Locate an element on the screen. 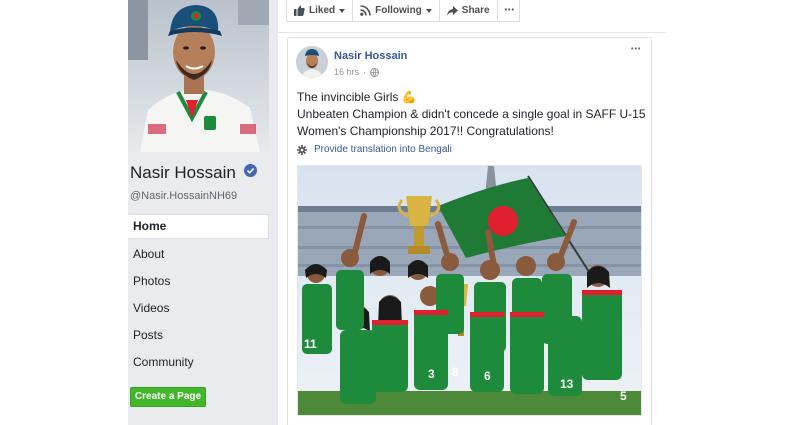 Image resolution: width=790 pixels, height=425 pixels. thumbs-up-icon is located at coordinates (299, 10).